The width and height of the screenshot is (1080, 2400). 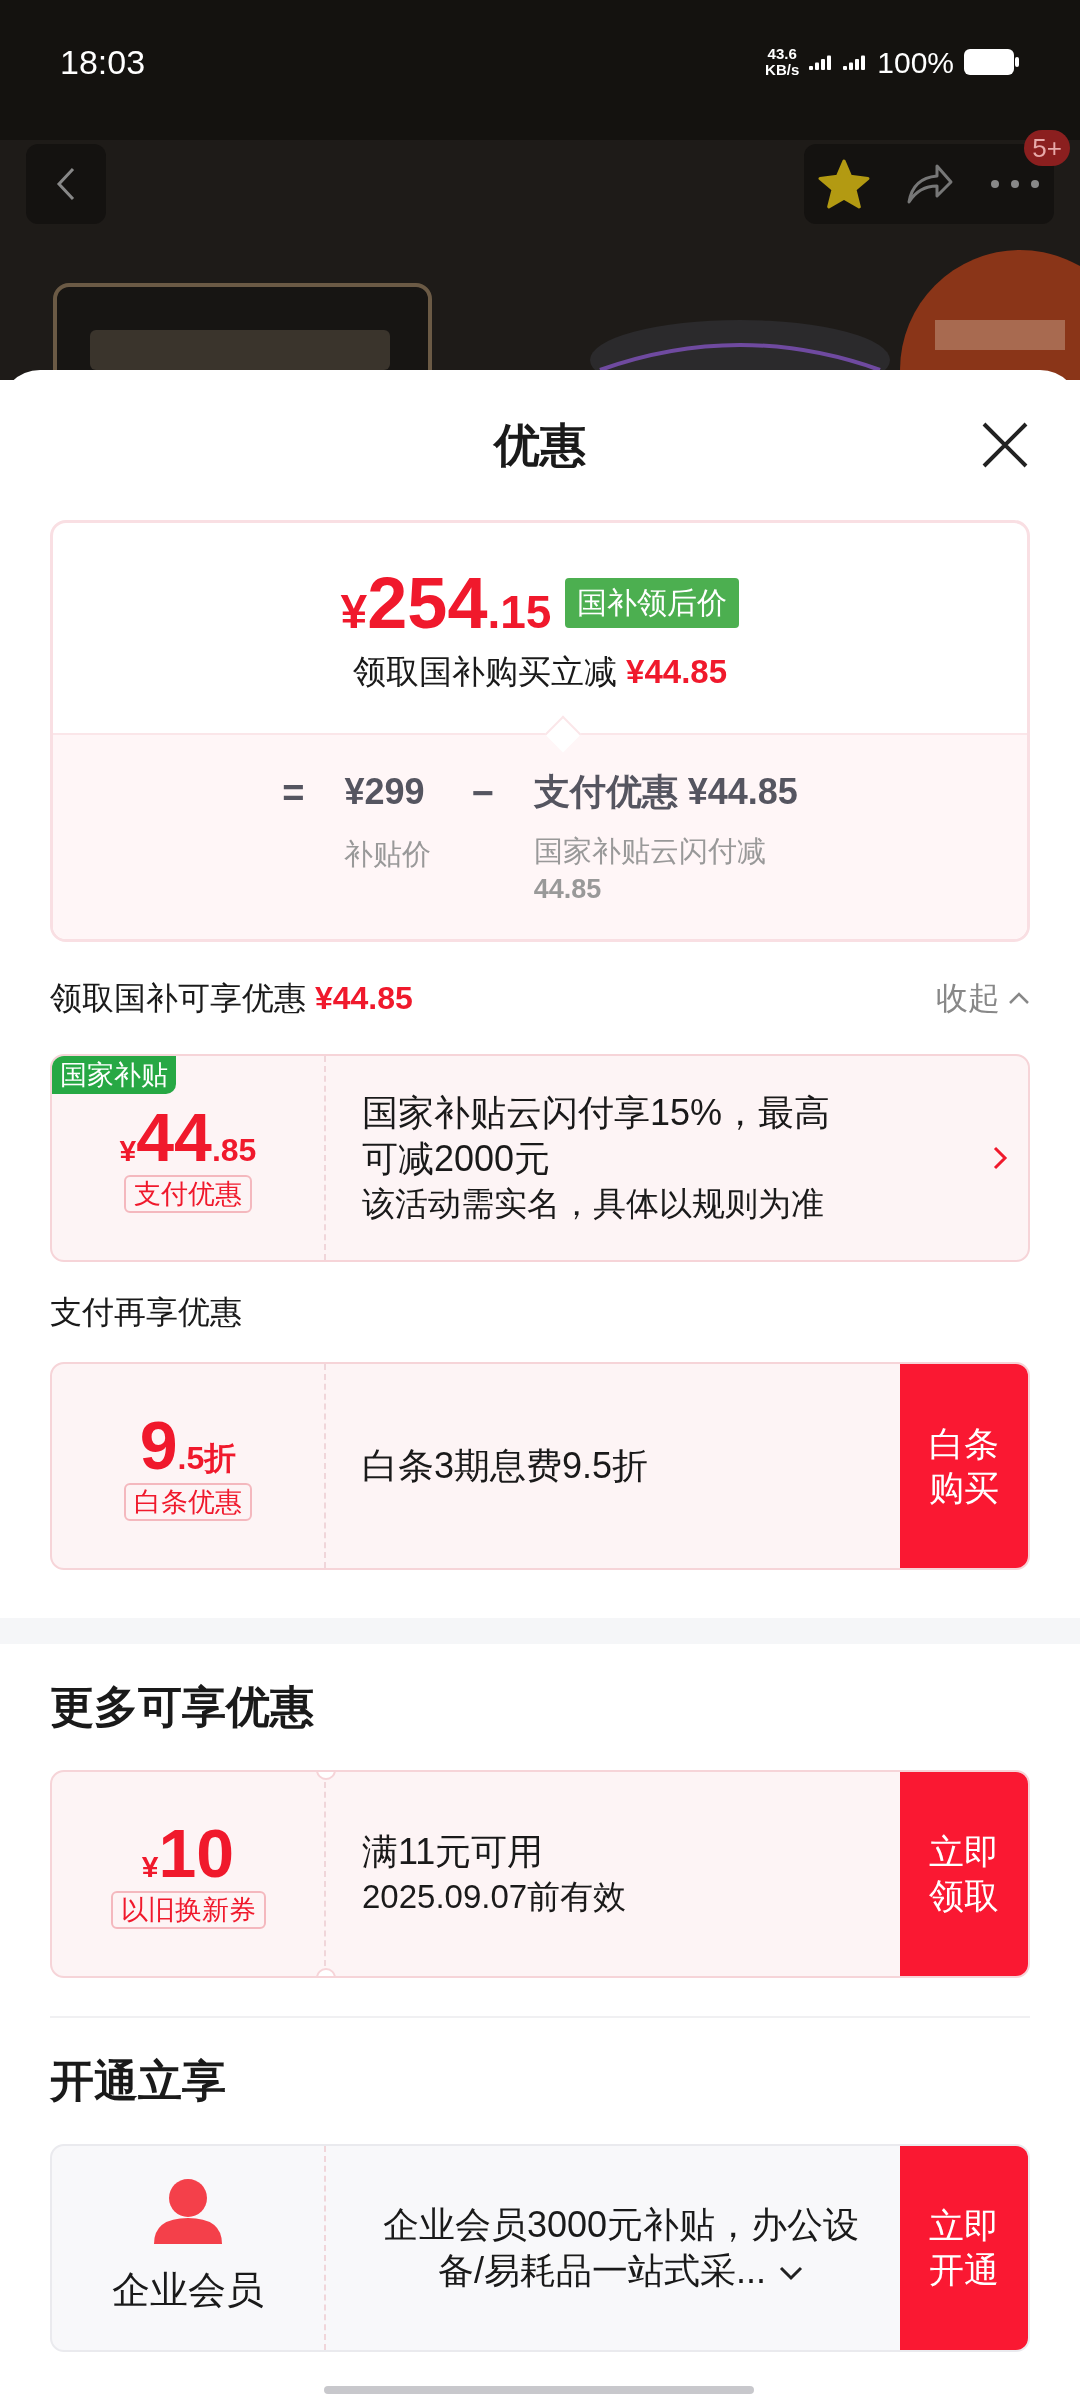 What do you see at coordinates (568, 889) in the screenshot?
I see `discount-note-amount: 44.85` at bounding box center [568, 889].